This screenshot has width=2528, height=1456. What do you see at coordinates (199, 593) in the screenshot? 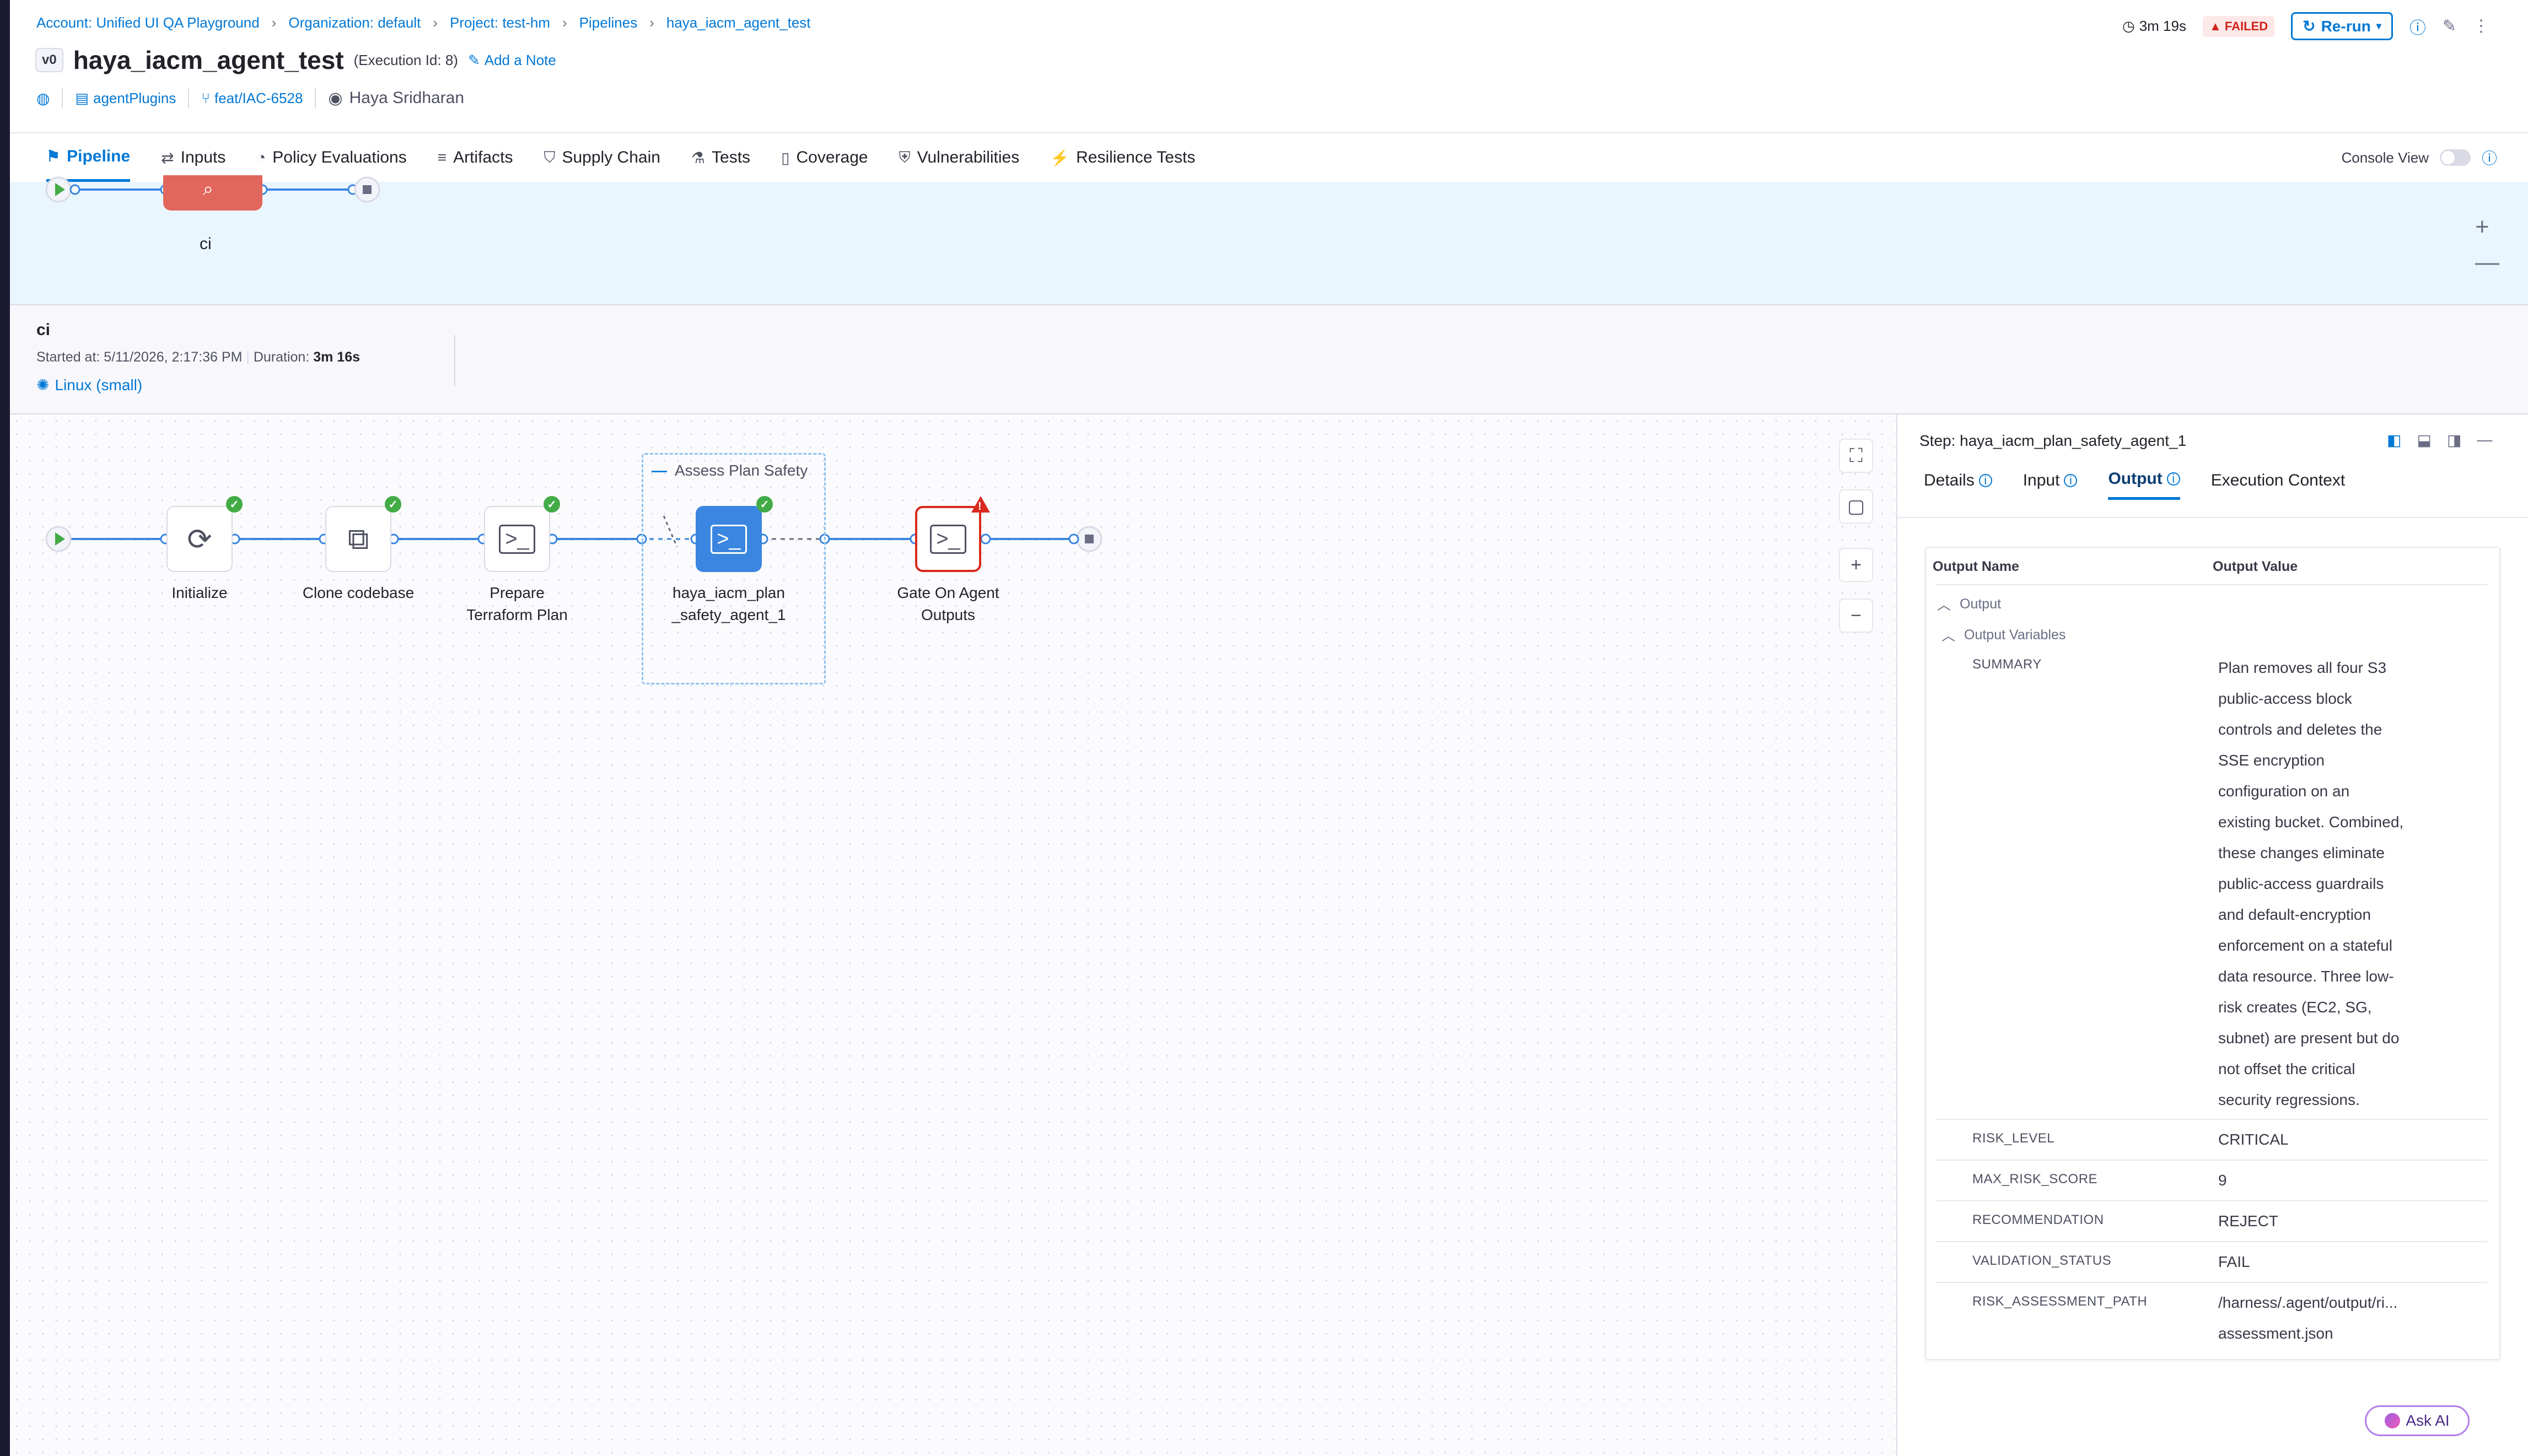
I see `step-label-initialize: Initialize` at bounding box center [199, 593].